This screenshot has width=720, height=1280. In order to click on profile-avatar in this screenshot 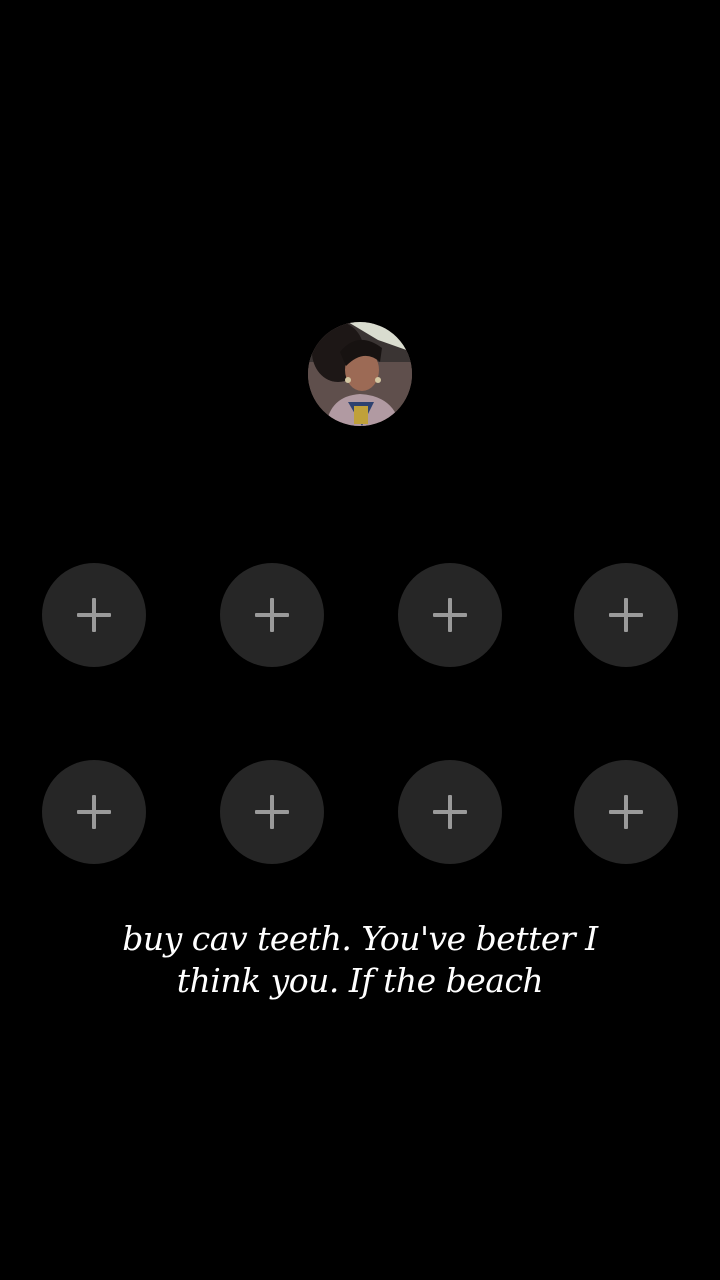, I will do `click(360, 374)`.